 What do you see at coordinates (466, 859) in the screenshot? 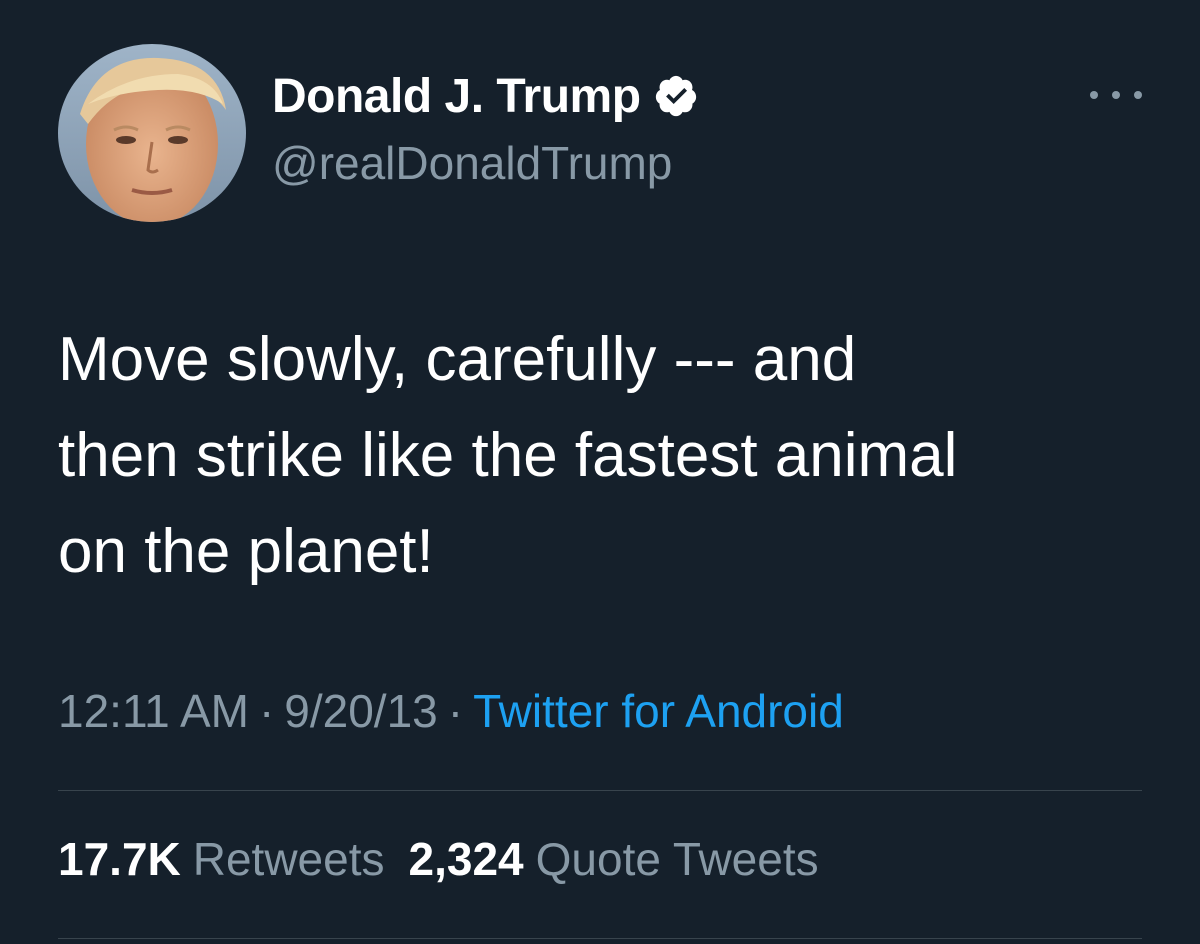
I see `quote-tweets-count: 2,324` at bounding box center [466, 859].